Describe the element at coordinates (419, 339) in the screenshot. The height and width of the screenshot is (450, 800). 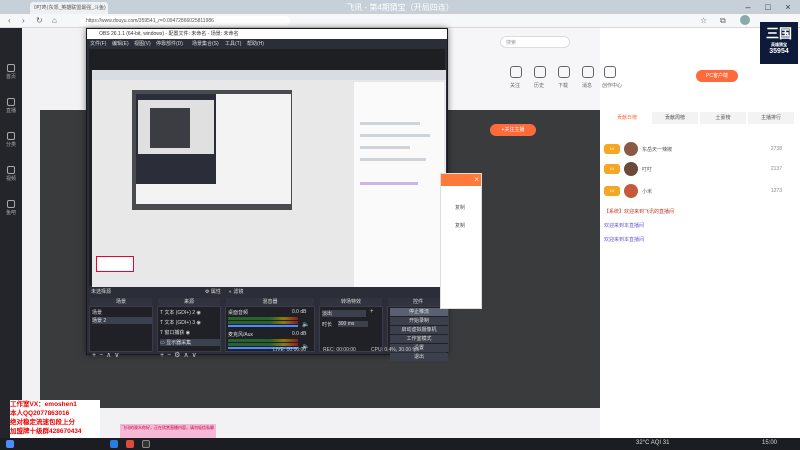
I see `studio-mode-button: 工作室模式` at that location.